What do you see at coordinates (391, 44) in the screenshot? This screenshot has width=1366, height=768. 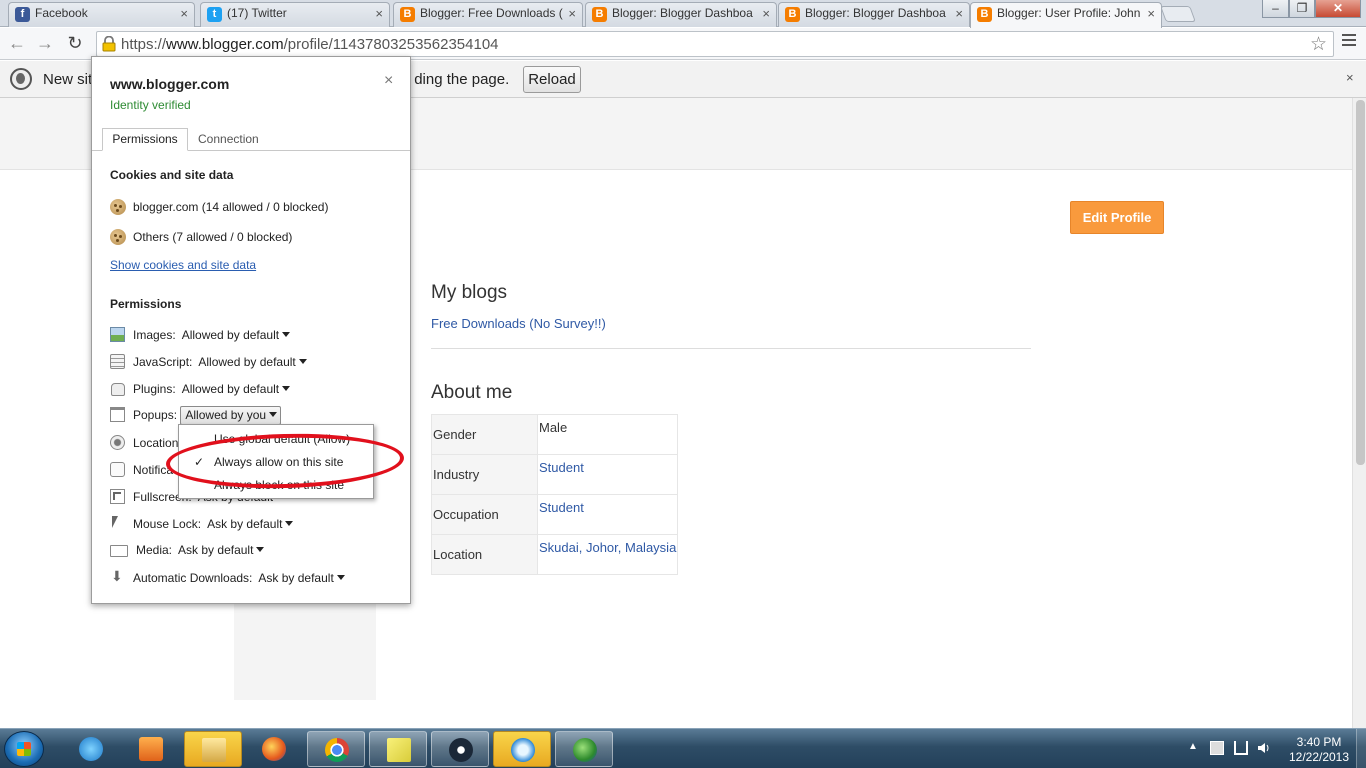 I see `url-path: /profile/11437803253562354104` at bounding box center [391, 44].